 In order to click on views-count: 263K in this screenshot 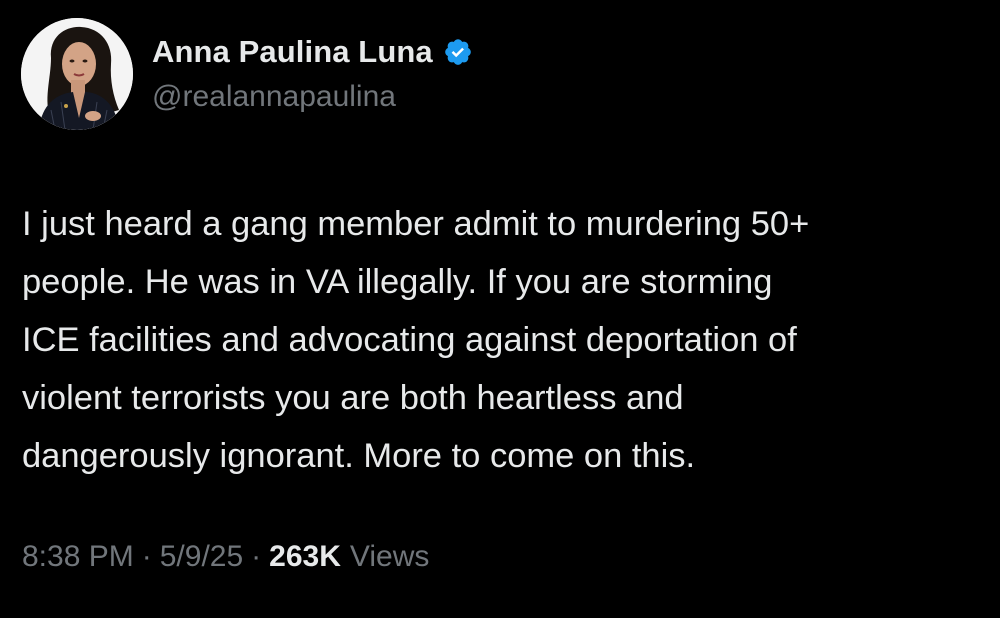, I will do `click(305, 557)`.